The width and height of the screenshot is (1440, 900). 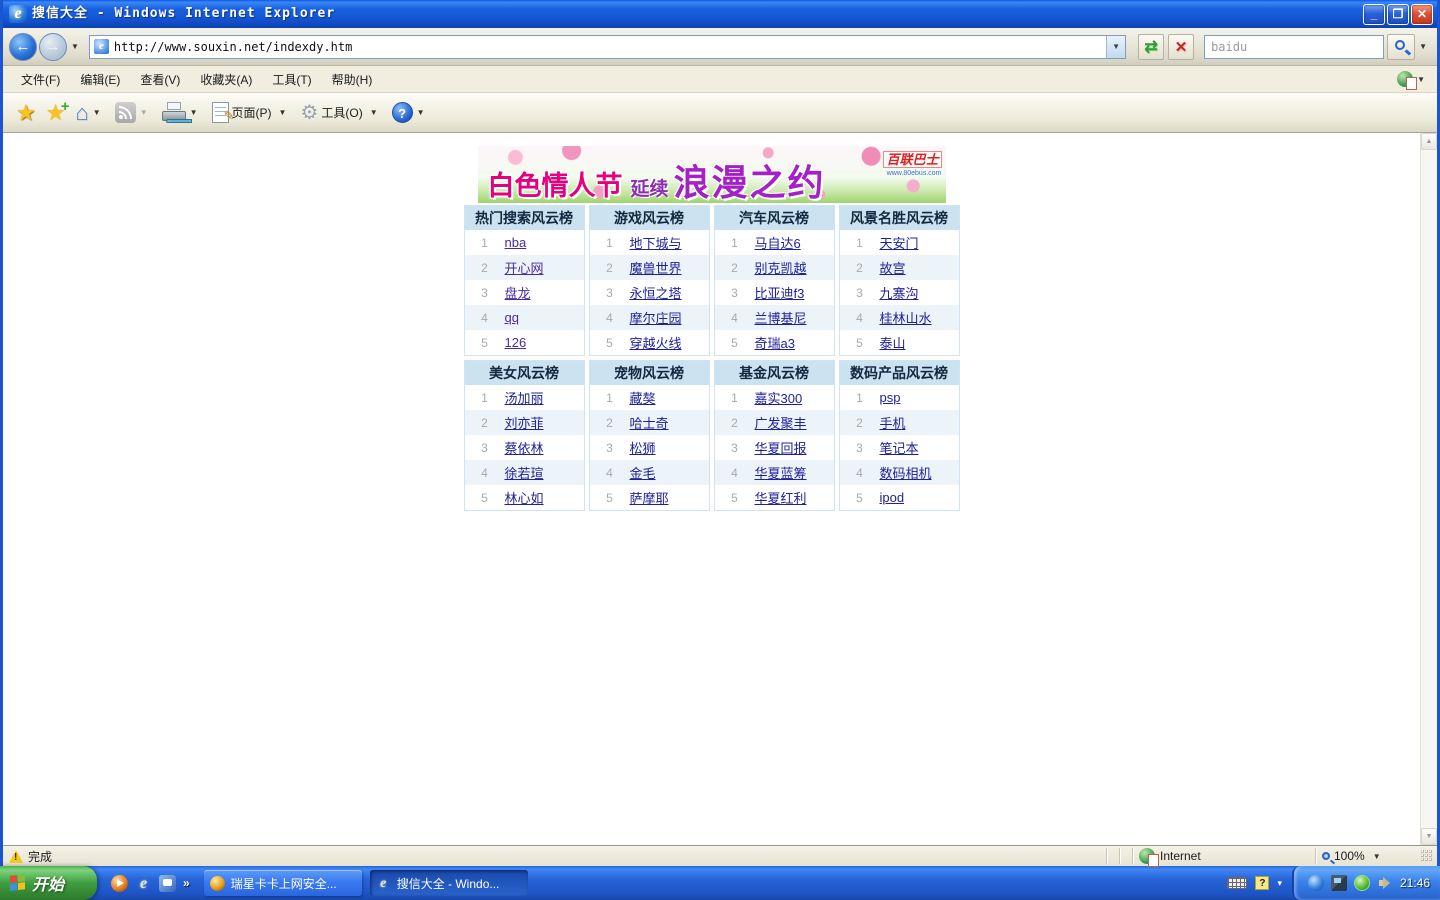 What do you see at coordinates (524, 447) in the screenshot?
I see `rank-link: 蔡依林` at bounding box center [524, 447].